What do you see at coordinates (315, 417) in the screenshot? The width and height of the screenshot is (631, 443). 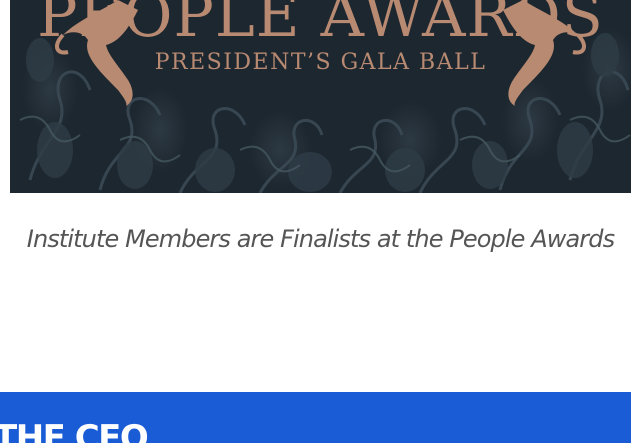 I see `ceo-section-banner: THE CEO` at bounding box center [315, 417].